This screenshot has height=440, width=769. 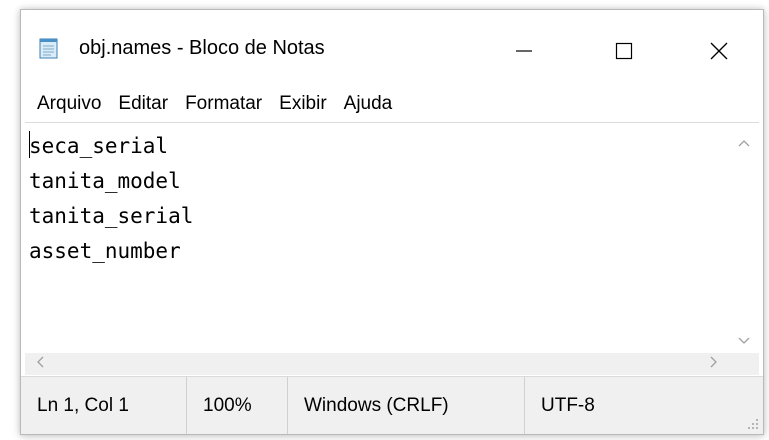 I want to click on minimize-button, so click(x=524, y=51).